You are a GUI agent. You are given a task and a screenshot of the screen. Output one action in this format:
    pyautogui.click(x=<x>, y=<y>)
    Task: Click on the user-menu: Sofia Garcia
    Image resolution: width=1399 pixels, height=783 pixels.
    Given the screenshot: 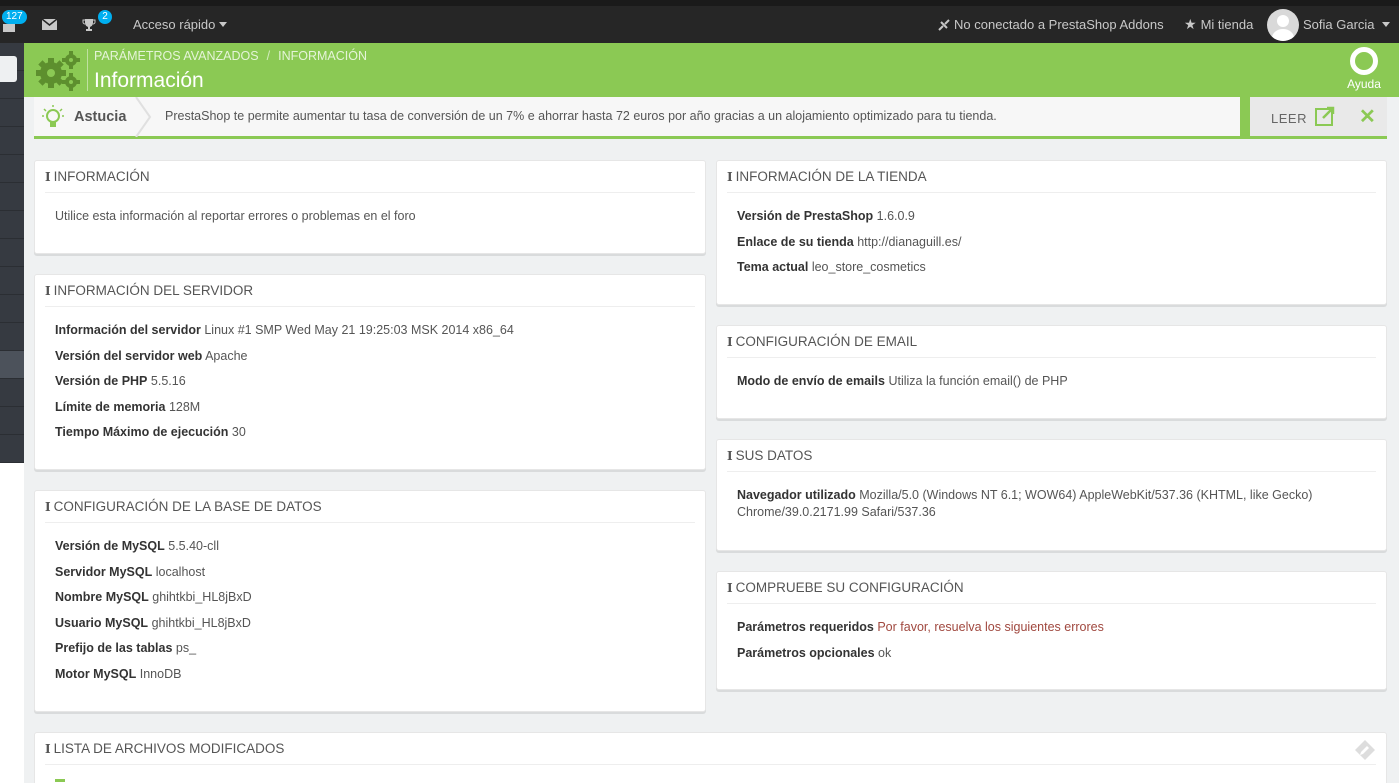 What is the action you would take?
    pyautogui.click(x=1328, y=24)
    